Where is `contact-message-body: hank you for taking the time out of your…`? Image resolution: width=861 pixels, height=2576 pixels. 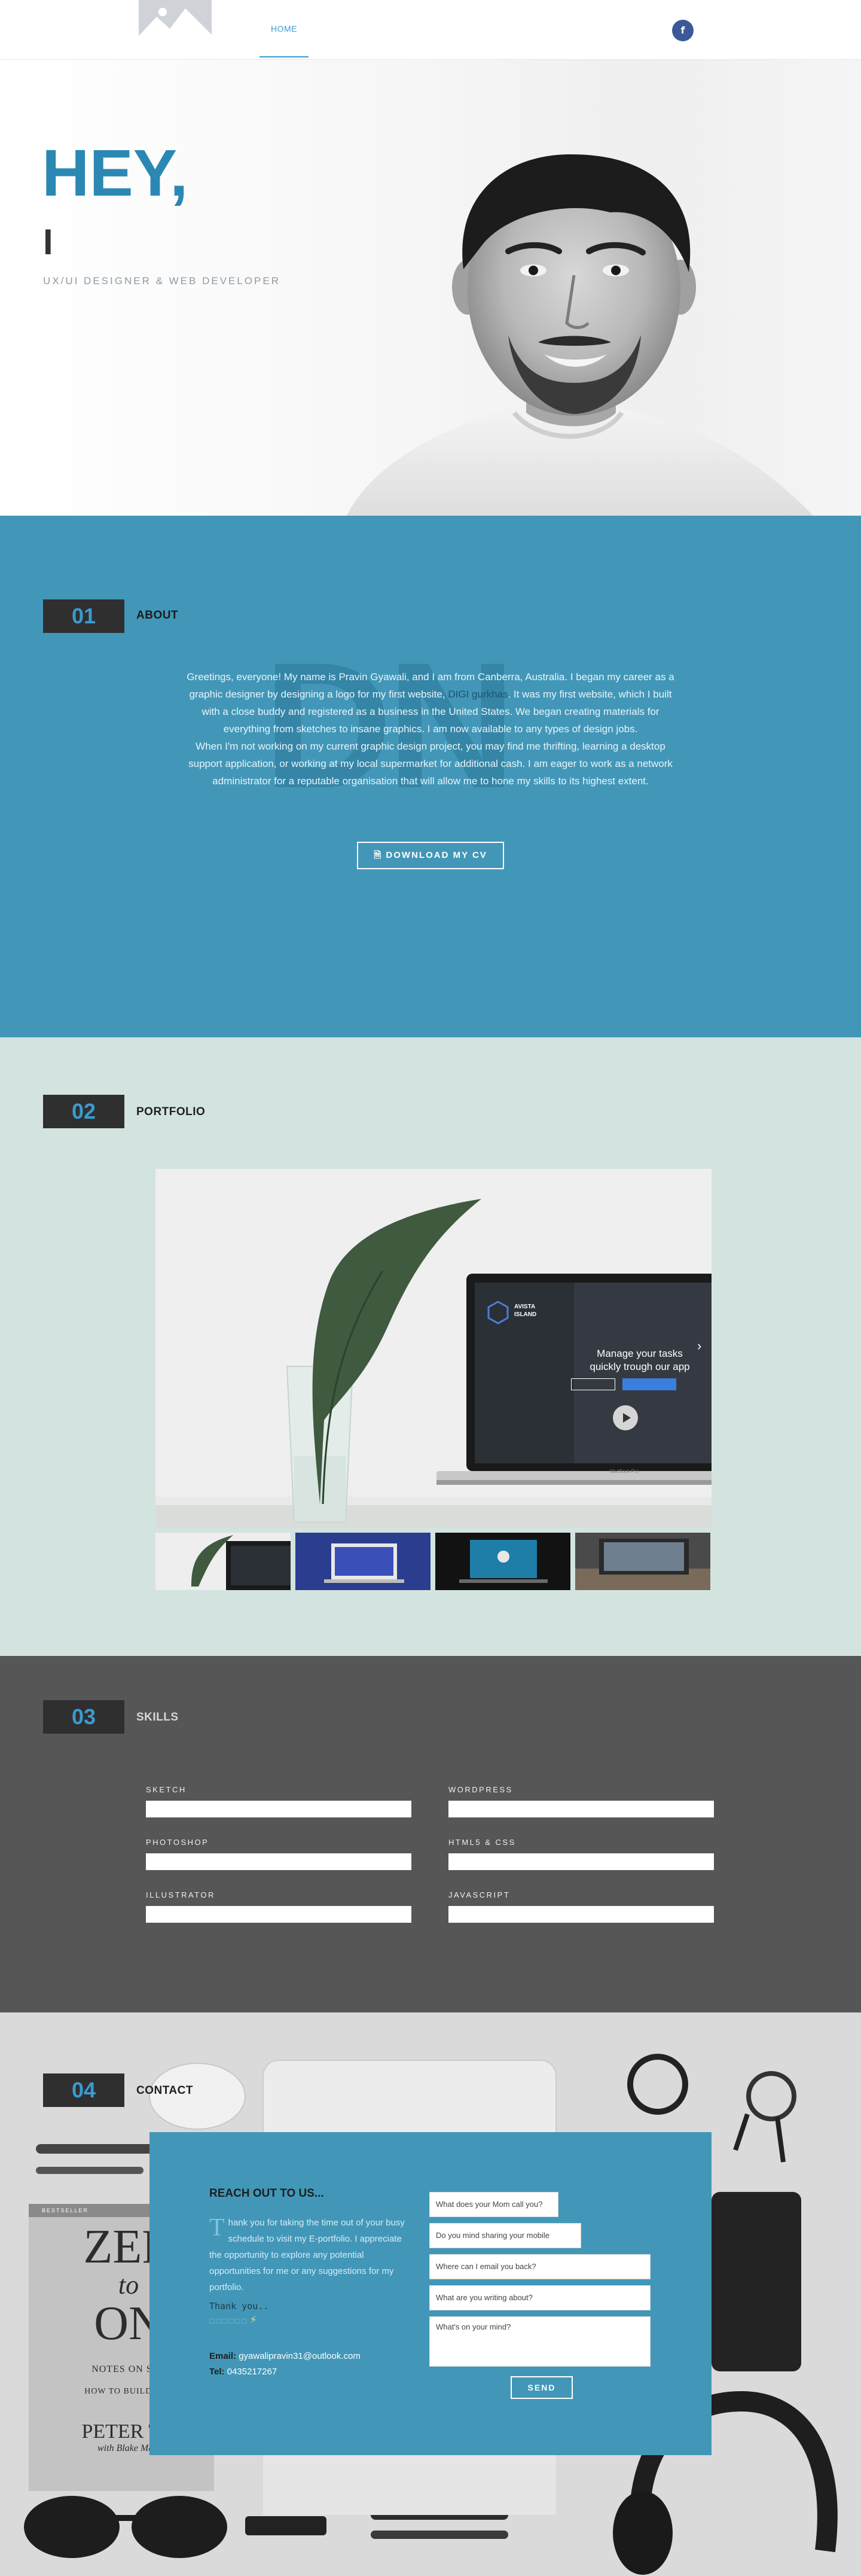
contact-message-body: hank you for taking the time out of your… is located at coordinates (307, 2255).